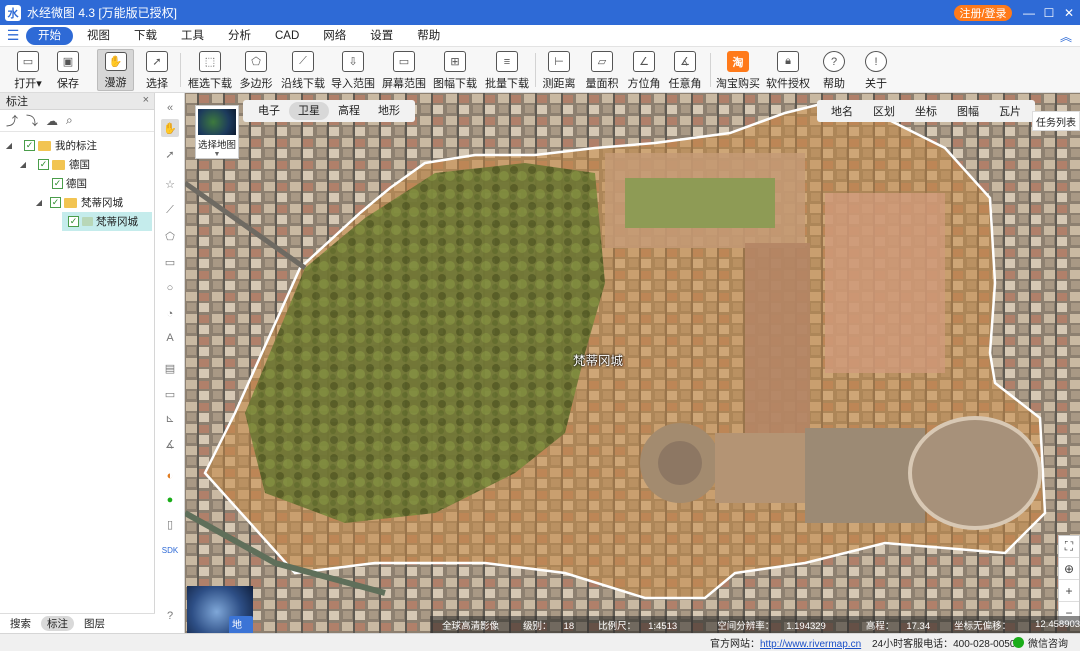 The height and width of the screenshot is (651, 1080). I want to click on map-type-switcher: 选择地图 ▼, so click(217, 132).